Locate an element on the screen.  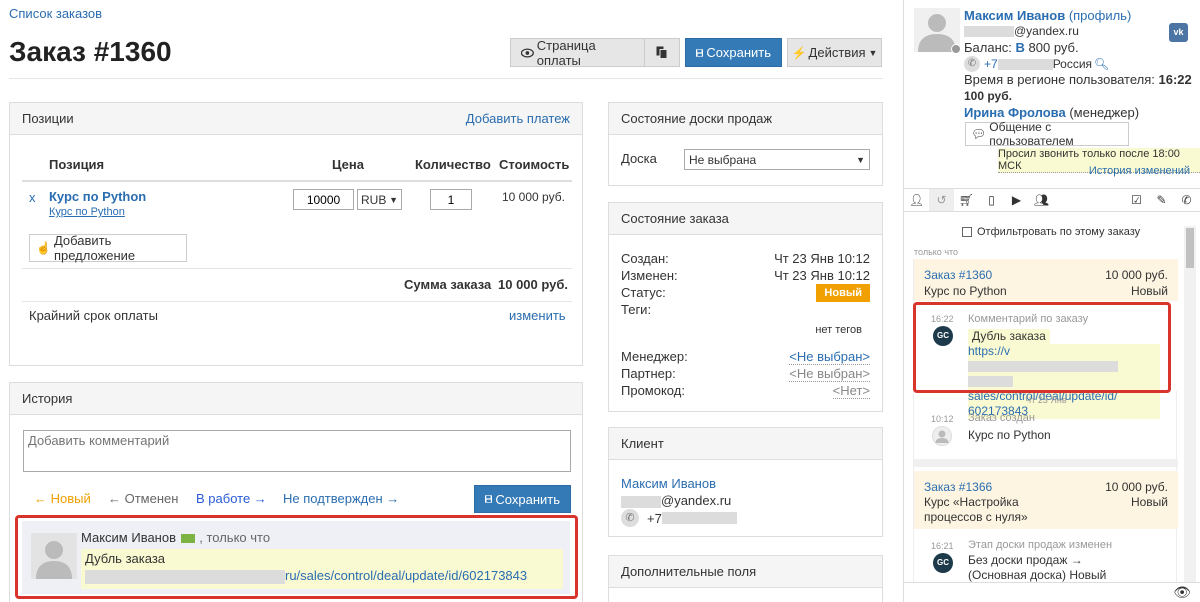
time-value: 16:22 is located at coordinates (1175, 79).